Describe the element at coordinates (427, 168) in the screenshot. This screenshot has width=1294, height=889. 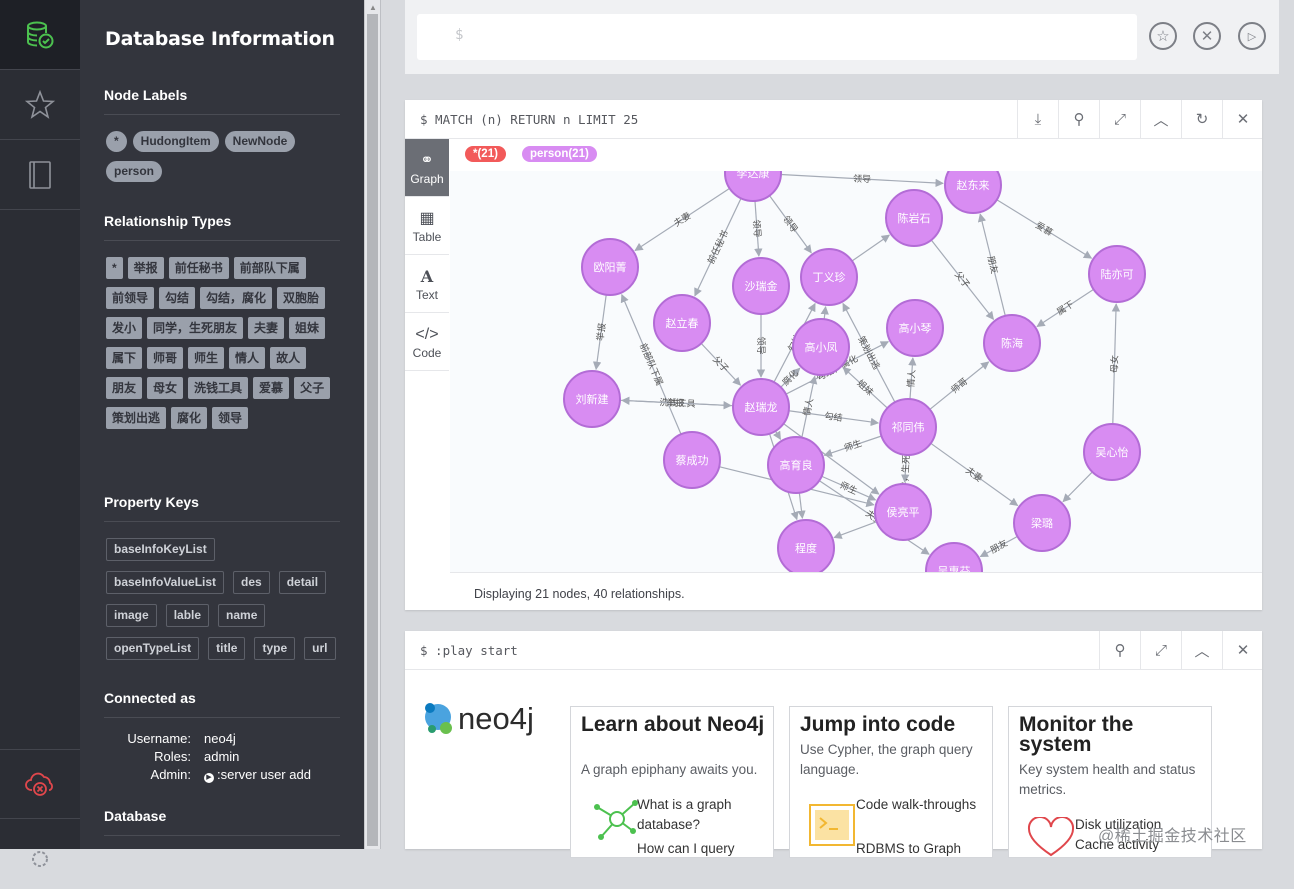
I see `tab-graph: ⚭ Graph` at that location.